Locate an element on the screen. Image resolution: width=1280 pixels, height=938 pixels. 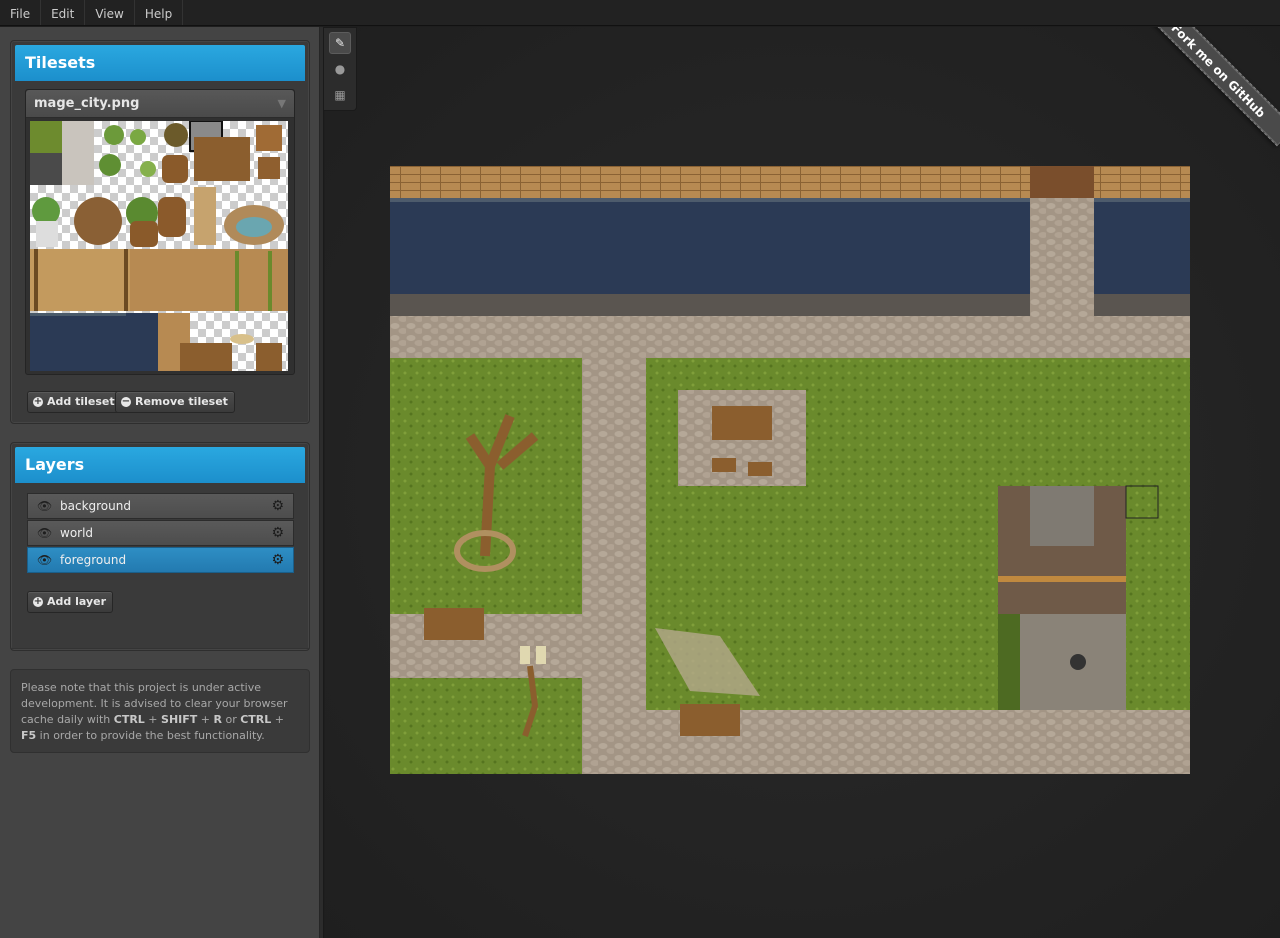
layer-row-world: 👁 world ⚙ is located at coordinates (160, 533).